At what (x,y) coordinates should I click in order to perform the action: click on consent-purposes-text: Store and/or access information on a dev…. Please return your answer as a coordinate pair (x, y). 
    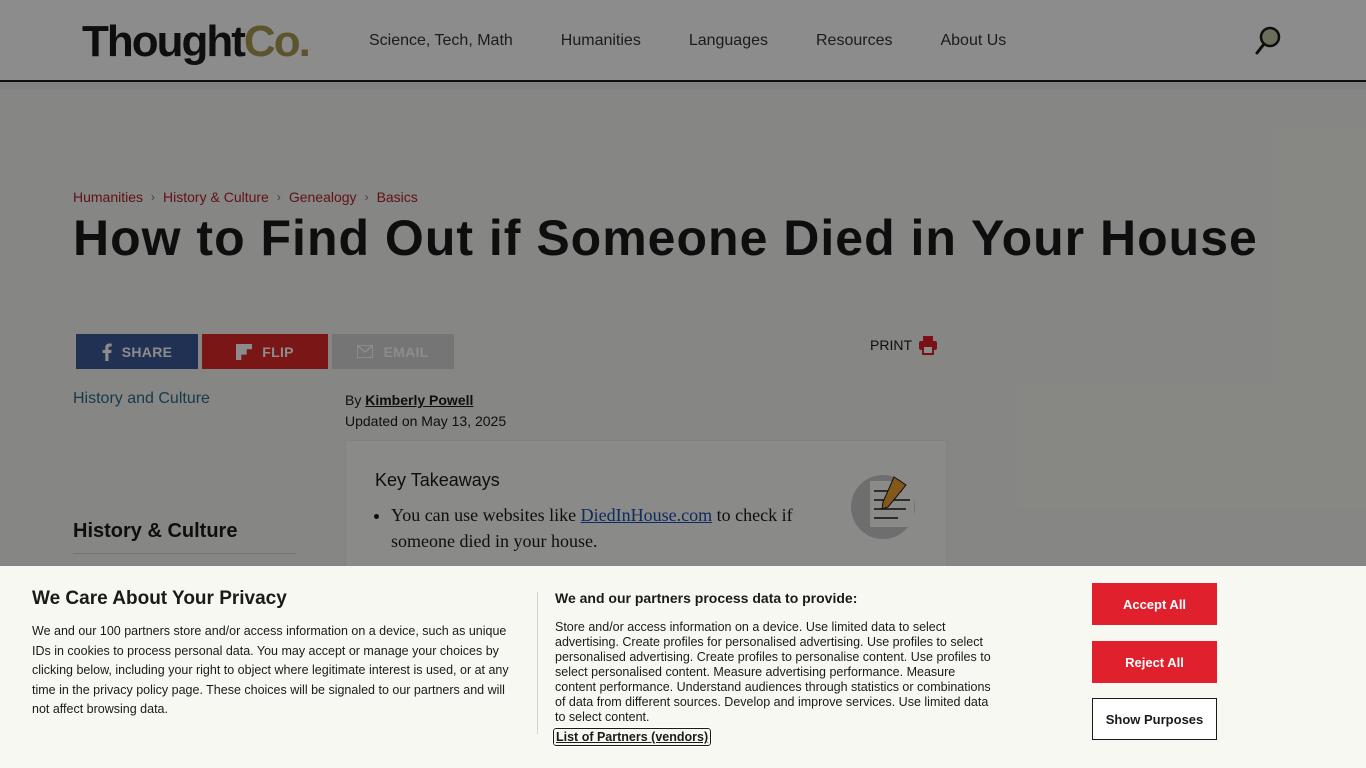
    Looking at the image, I should click on (773, 672).